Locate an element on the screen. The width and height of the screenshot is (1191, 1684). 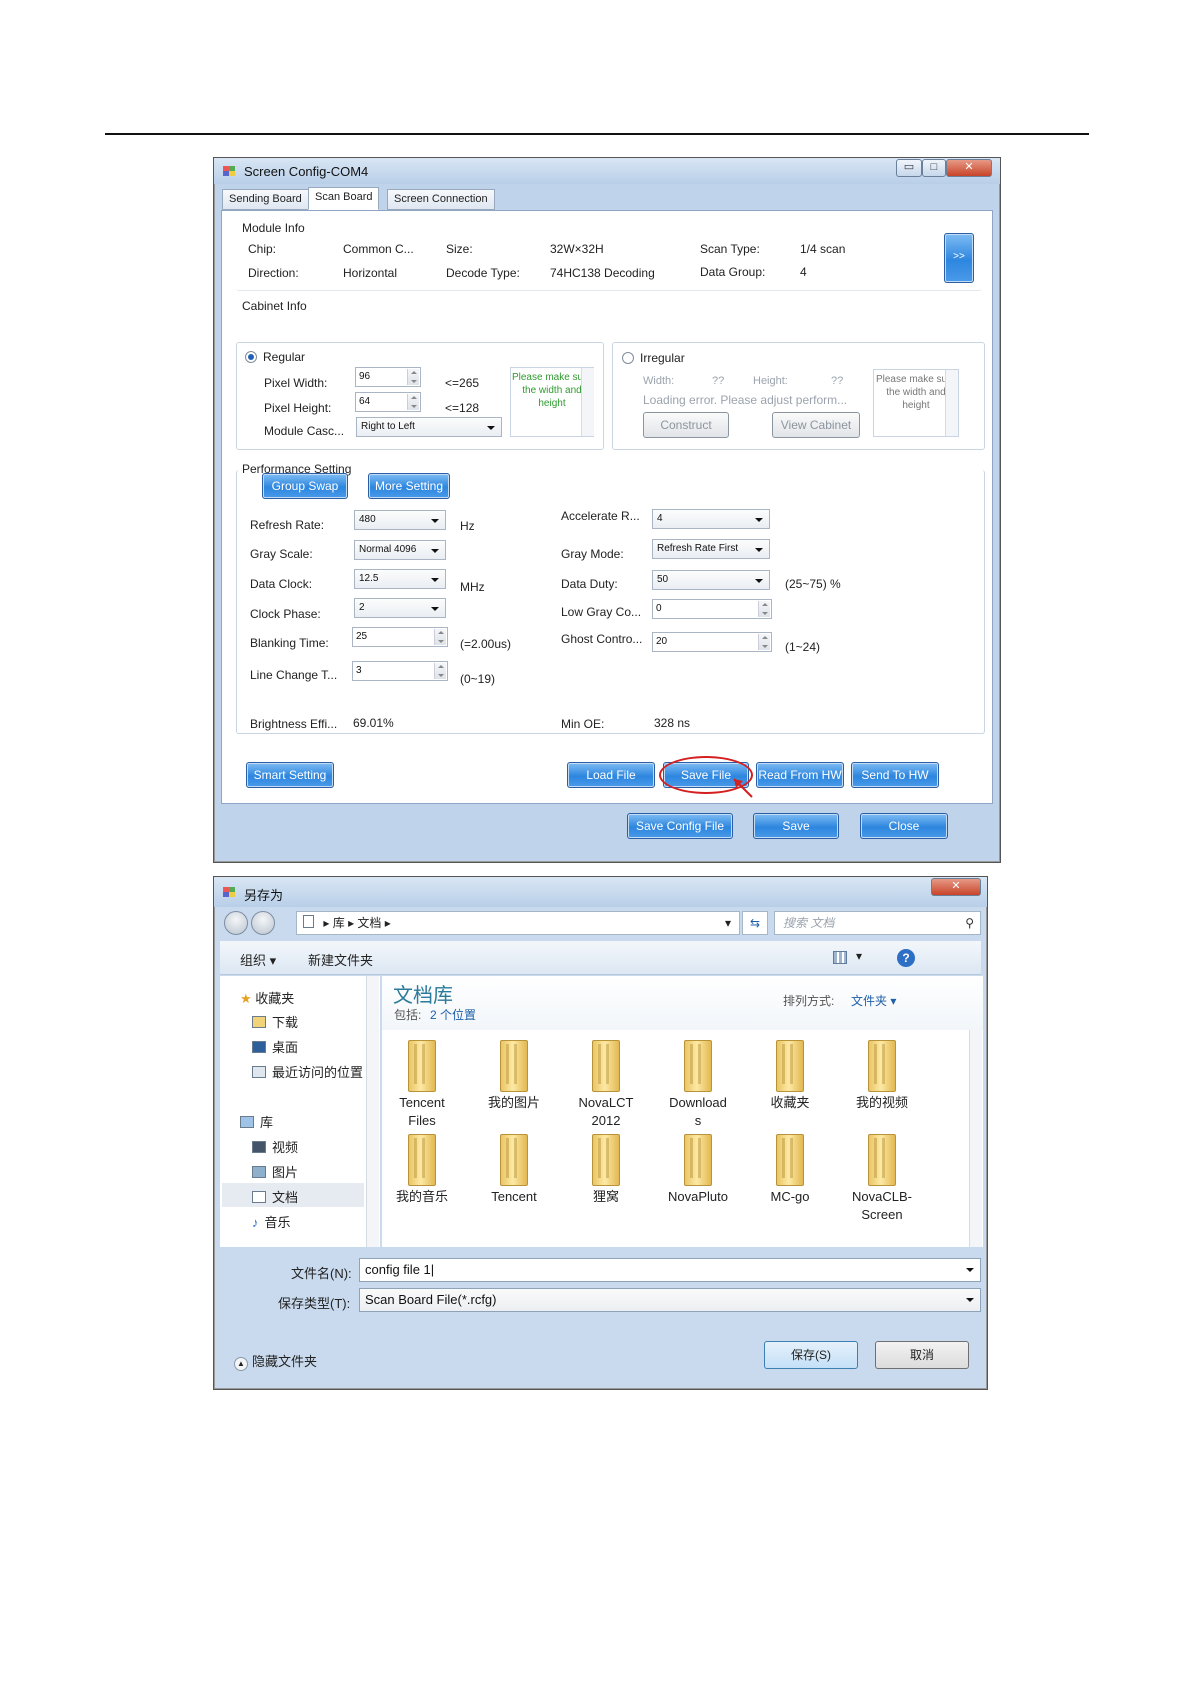
pixel-height-label: Pixel Height: is located at coordinates (298, 408).